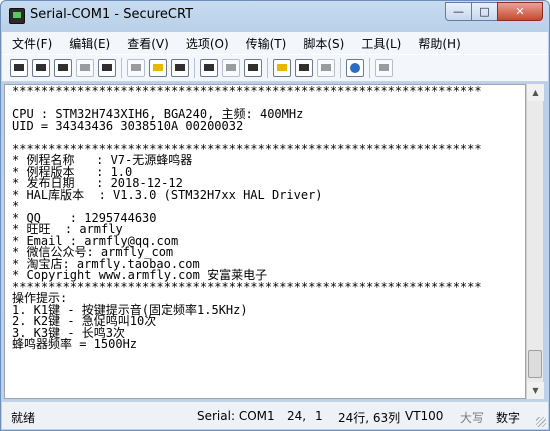 The height and width of the screenshot is (431, 550). I want to click on terminal-line: UID = 34343436 3038510A 00200032, so click(128, 125).